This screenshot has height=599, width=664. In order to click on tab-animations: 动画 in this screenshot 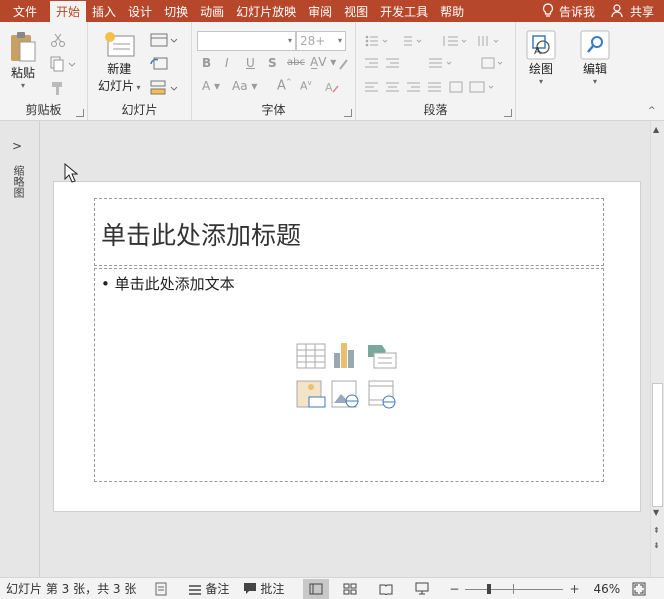, I will do `click(212, 11)`.